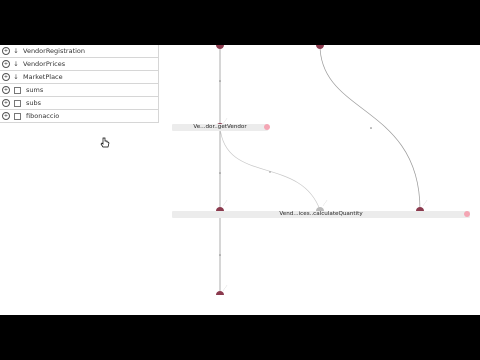 The width and height of the screenshot is (480, 360). Describe the element at coordinates (35, 90) in the screenshot. I see `sidebar-item-label: sums` at that location.